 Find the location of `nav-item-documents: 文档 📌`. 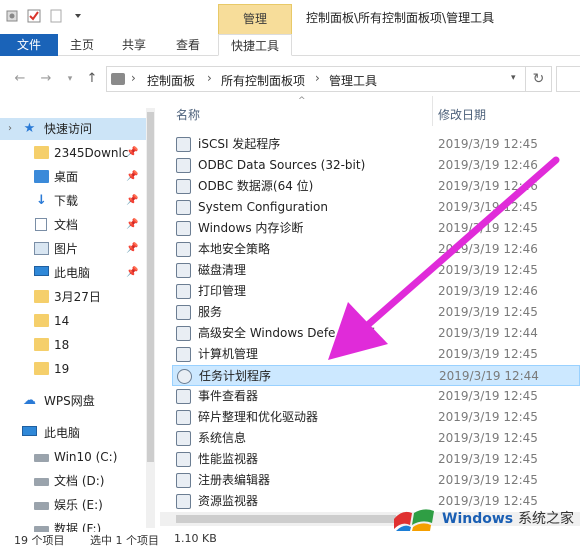

nav-item-documents: 文档 📌 is located at coordinates (75, 225).